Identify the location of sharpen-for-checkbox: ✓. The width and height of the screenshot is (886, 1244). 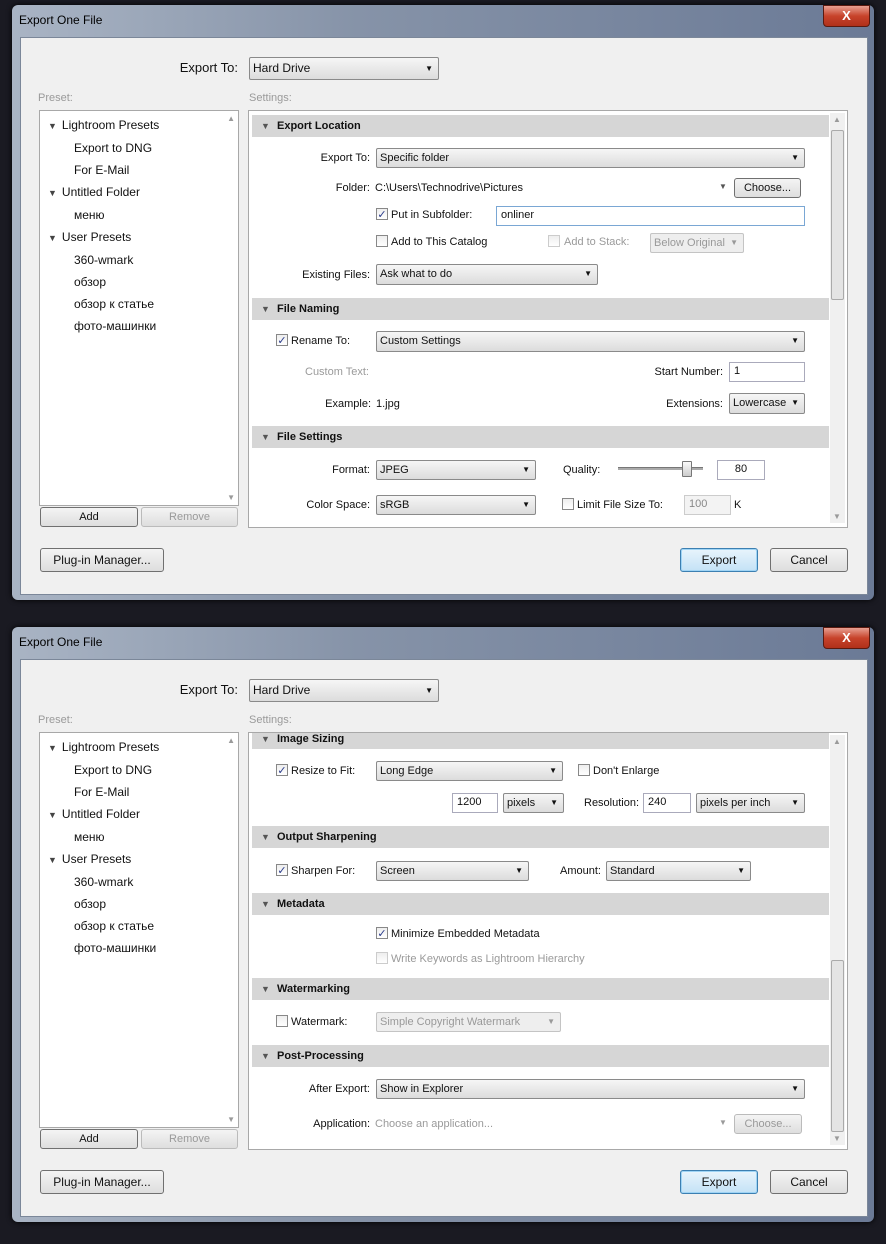
(282, 870).